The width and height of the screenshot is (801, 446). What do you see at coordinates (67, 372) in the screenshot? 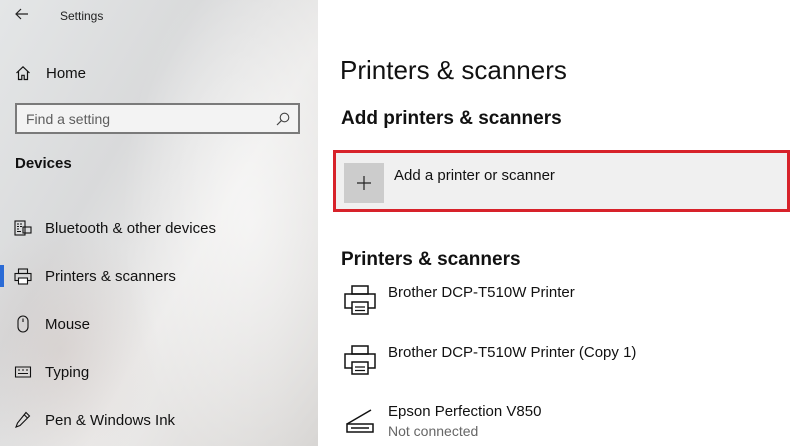
I see `sidebar-item-label: Typing` at bounding box center [67, 372].